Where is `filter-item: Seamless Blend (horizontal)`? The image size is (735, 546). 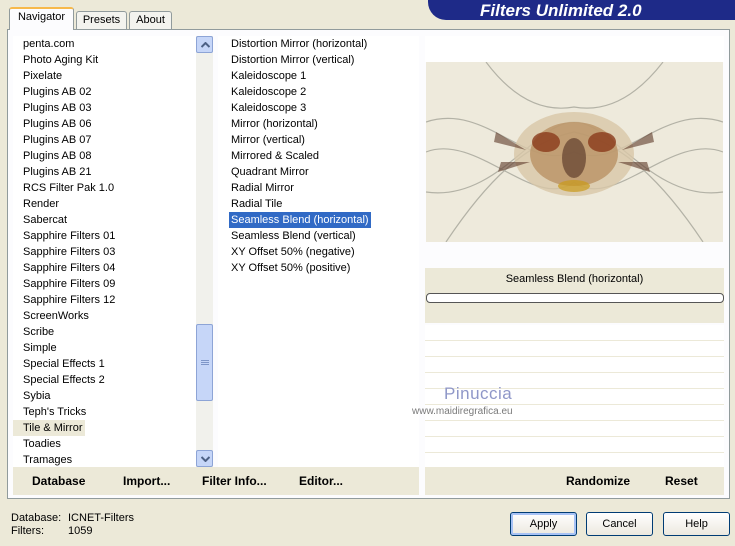 filter-item: Seamless Blend (horizontal) is located at coordinates (300, 220).